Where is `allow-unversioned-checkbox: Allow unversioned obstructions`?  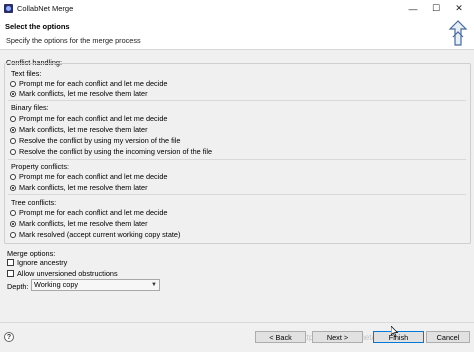 allow-unversioned-checkbox: Allow unversioned obstructions is located at coordinates (62, 273).